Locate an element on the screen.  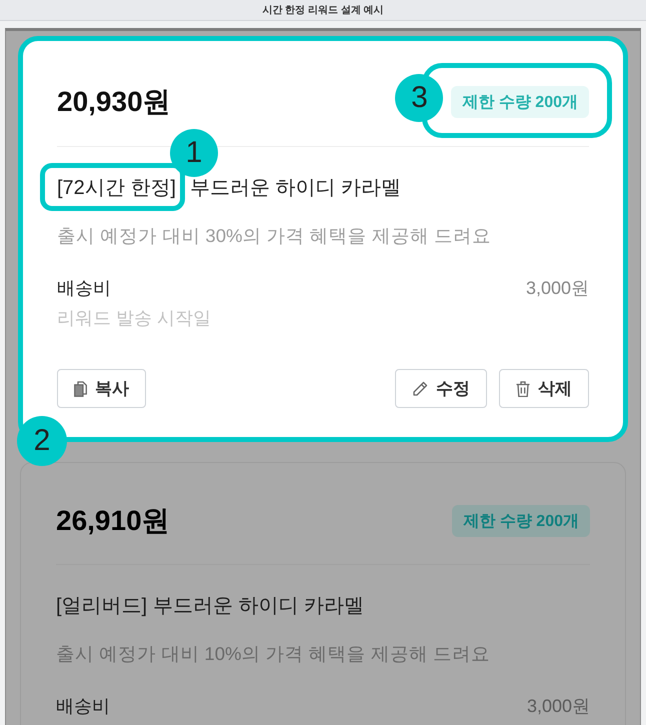
copy-button: 복사 is located at coordinates (101, 388).